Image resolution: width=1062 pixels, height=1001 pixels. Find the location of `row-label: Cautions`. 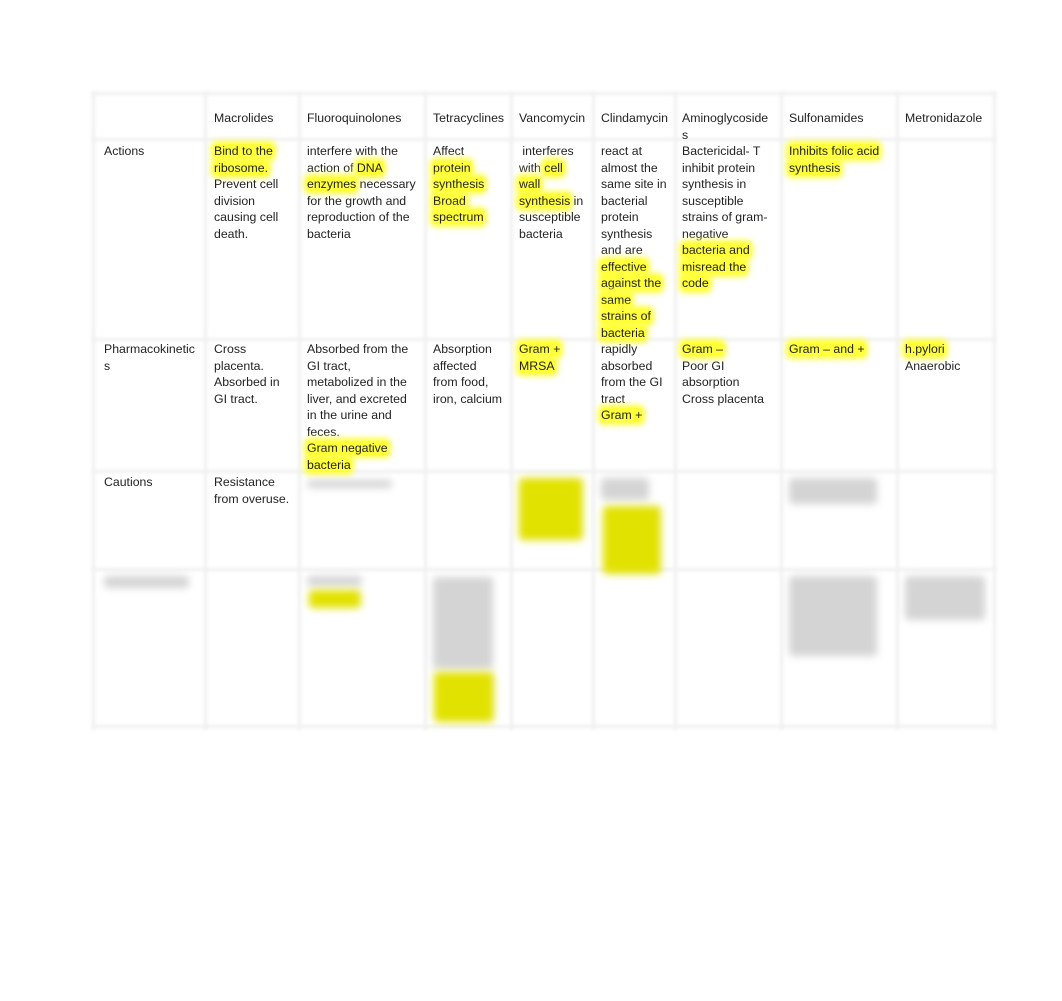

row-label: Cautions is located at coordinates (128, 482).